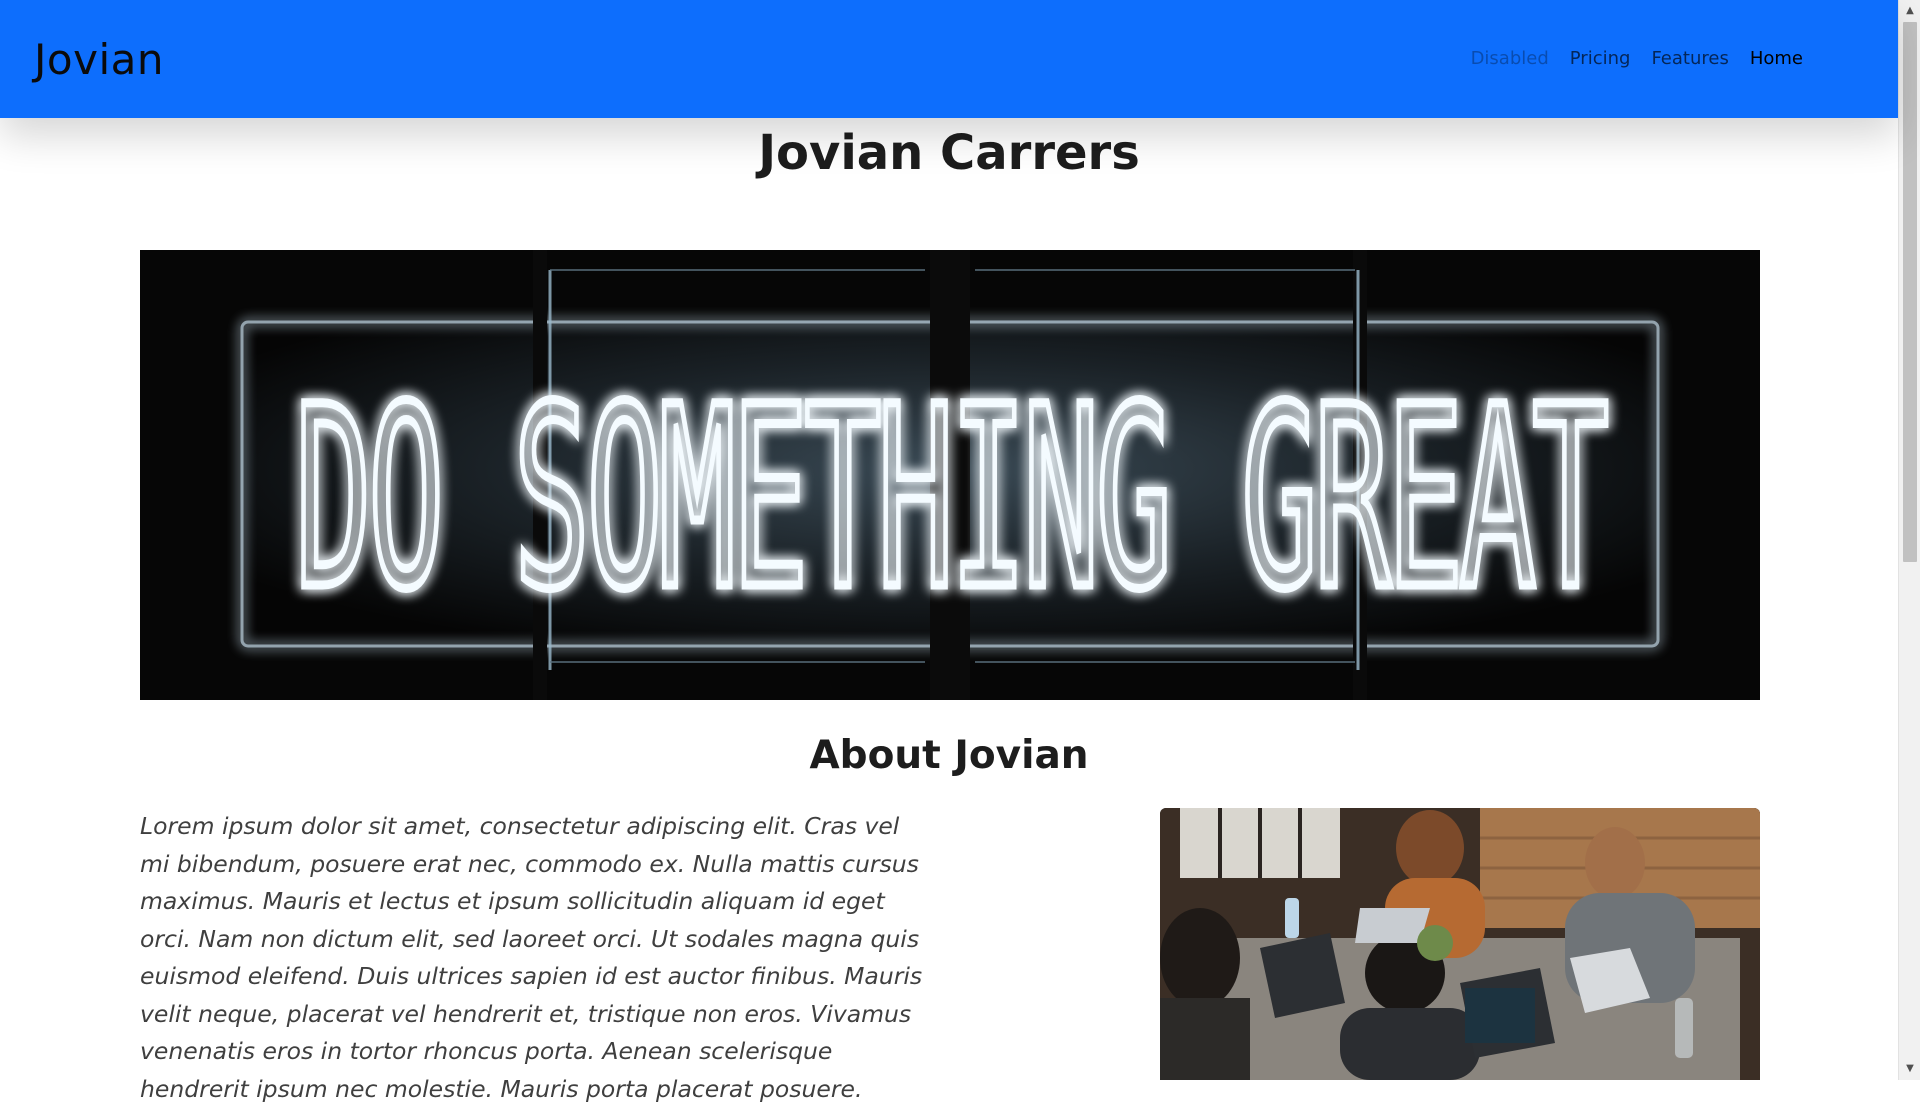 The height and width of the screenshot is (1108, 1920). What do you see at coordinates (99, 60) in the screenshot?
I see `brand-logo-link: Jovian` at bounding box center [99, 60].